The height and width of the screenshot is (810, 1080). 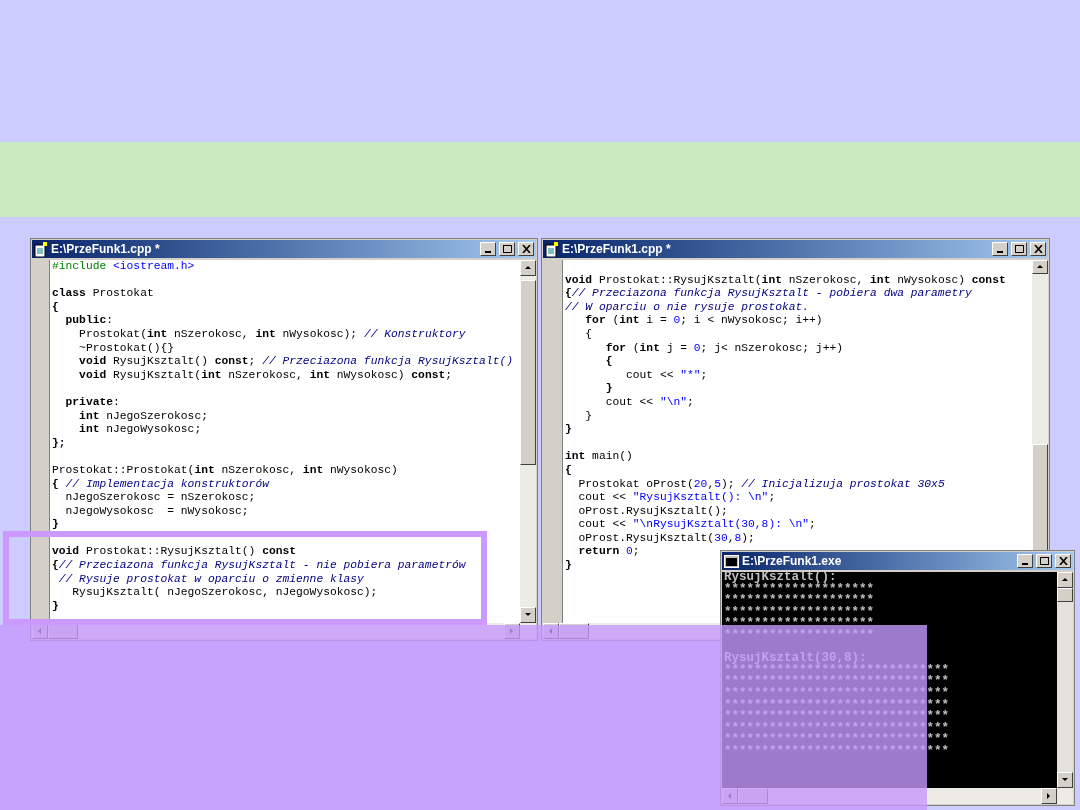 What do you see at coordinates (608, 552) in the screenshot?
I see `code-line: return 0;` at bounding box center [608, 552].